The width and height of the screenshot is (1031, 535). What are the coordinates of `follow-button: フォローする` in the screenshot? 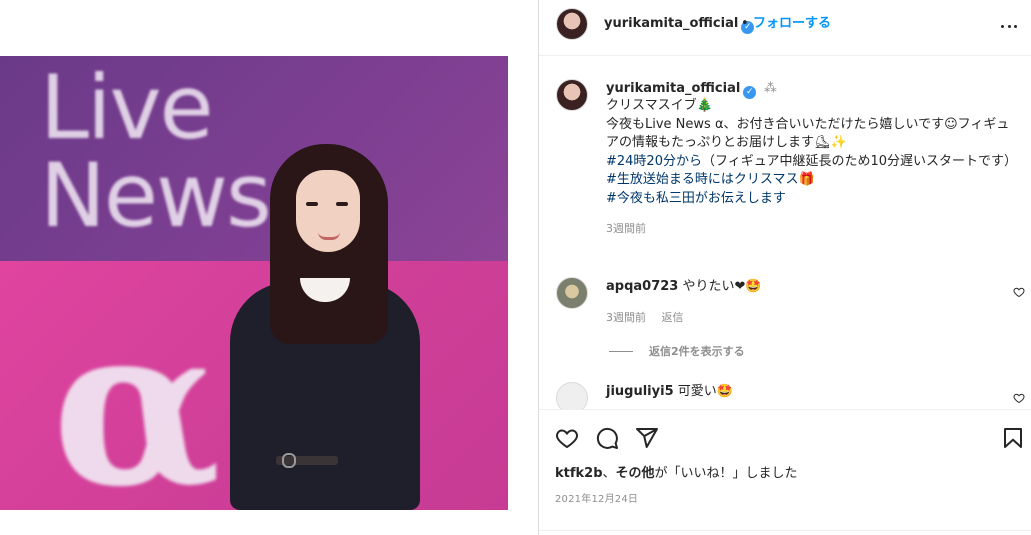 It's located at (792, 24).